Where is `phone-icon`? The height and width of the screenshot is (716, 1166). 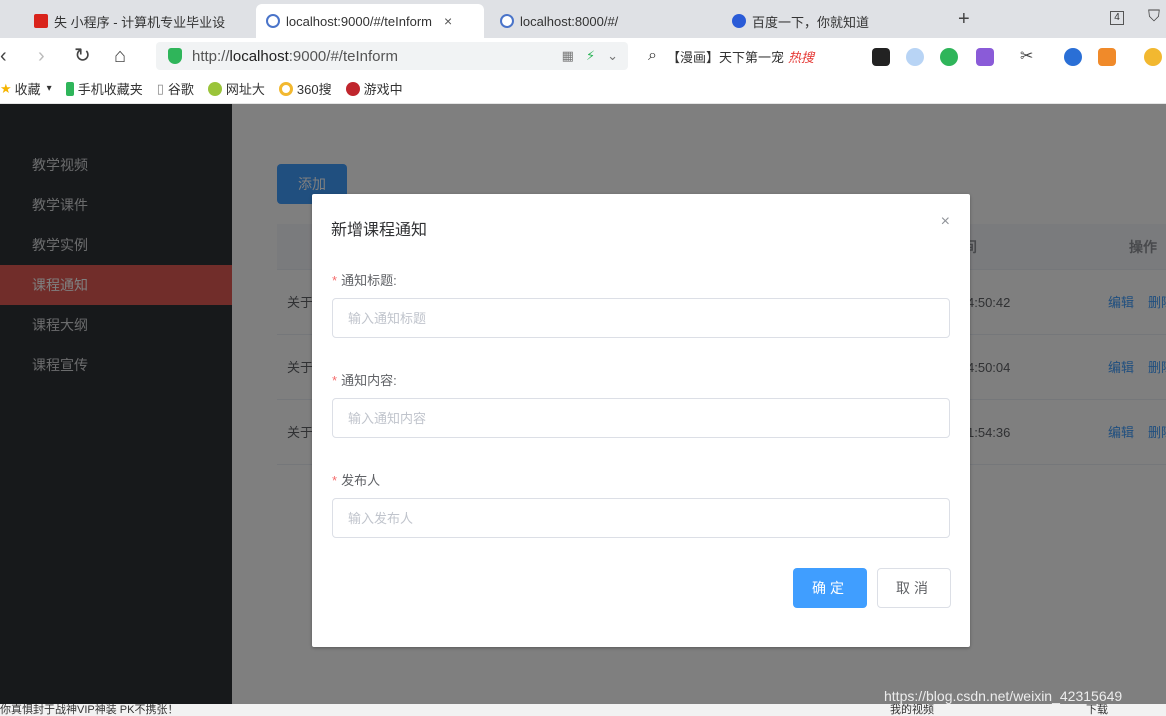 phone-icon is located at coordinates (69, 88).